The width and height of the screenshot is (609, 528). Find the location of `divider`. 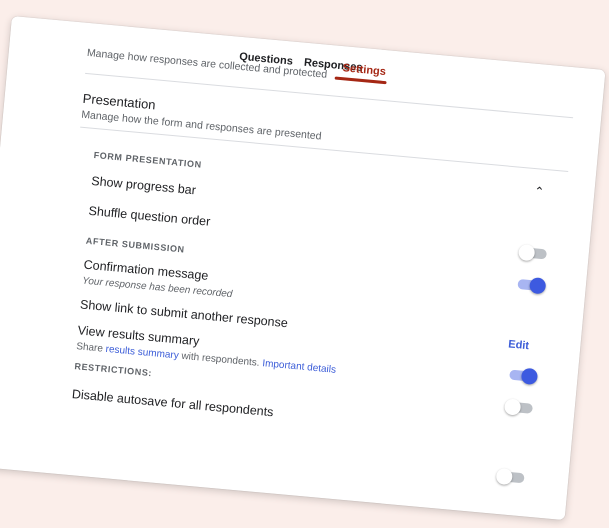

divider is located at coordinates (329, 95).